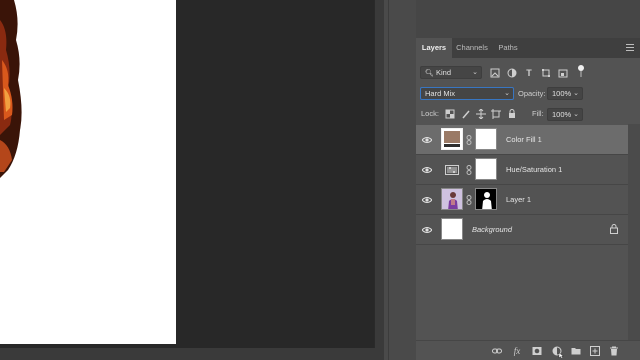  What do you see at coordinates (563, 73) in the screenshot?
I see `filter-smart-object-icon` at bounding box center [563, 73].